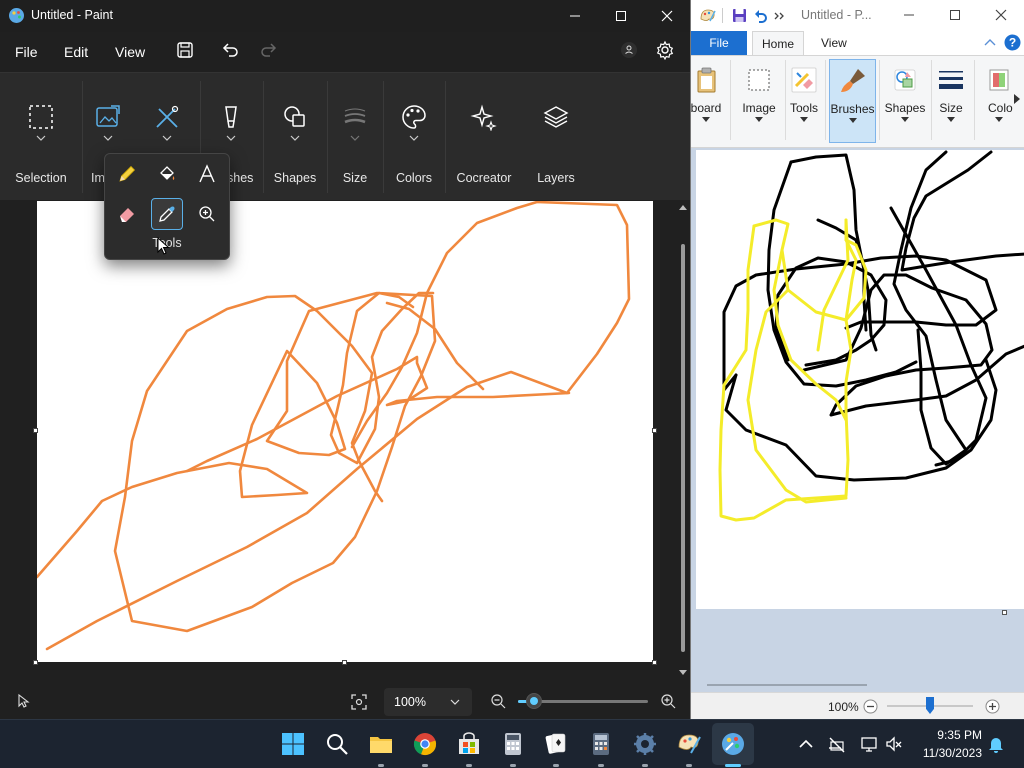  I want to click on classic-group-shapes: Shapes, so click(905, 101).